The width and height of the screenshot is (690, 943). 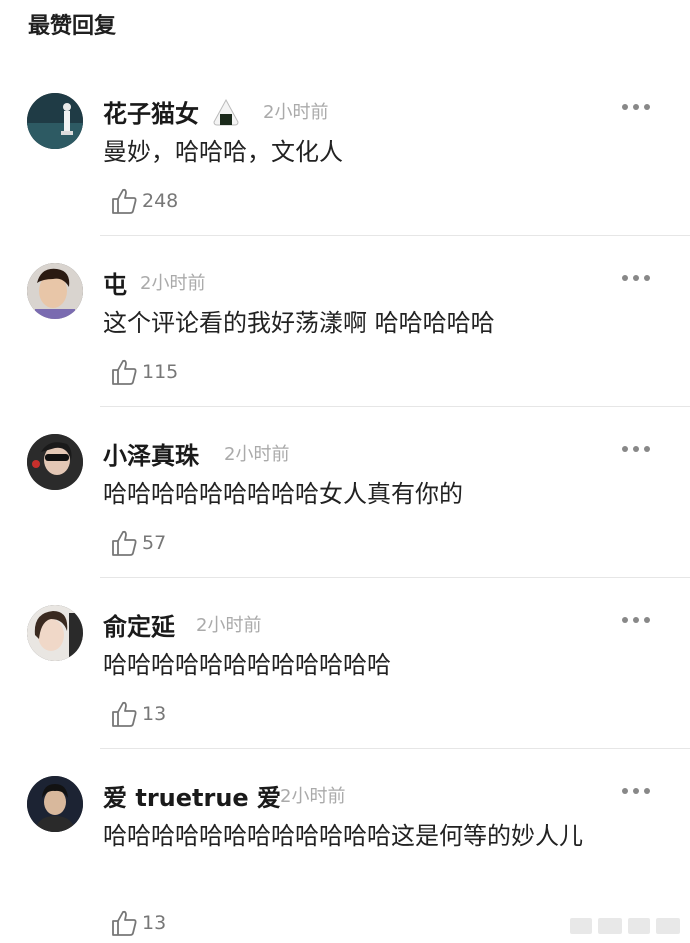 I want to click on comment-text: 哈哈哈哈哈哈哈哈哈哈哈哈, so click(x=247, y=665).